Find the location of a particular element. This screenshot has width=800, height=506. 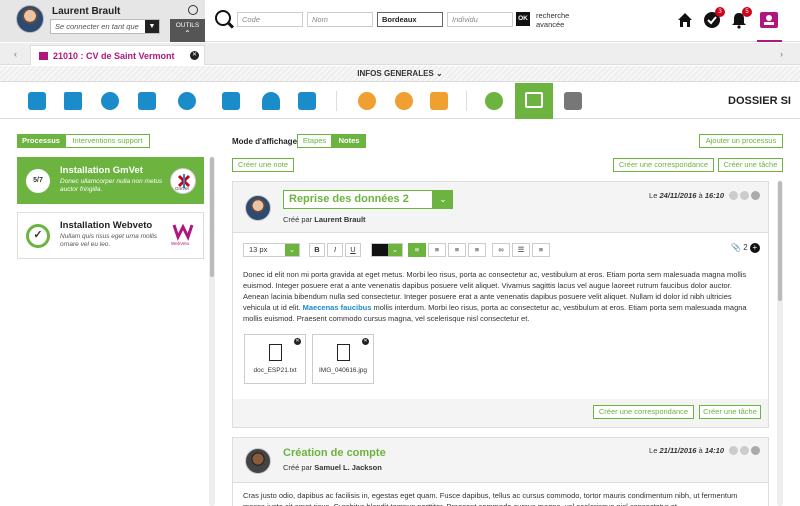

bell-icon: 5 is located at coordinates (741, 18).